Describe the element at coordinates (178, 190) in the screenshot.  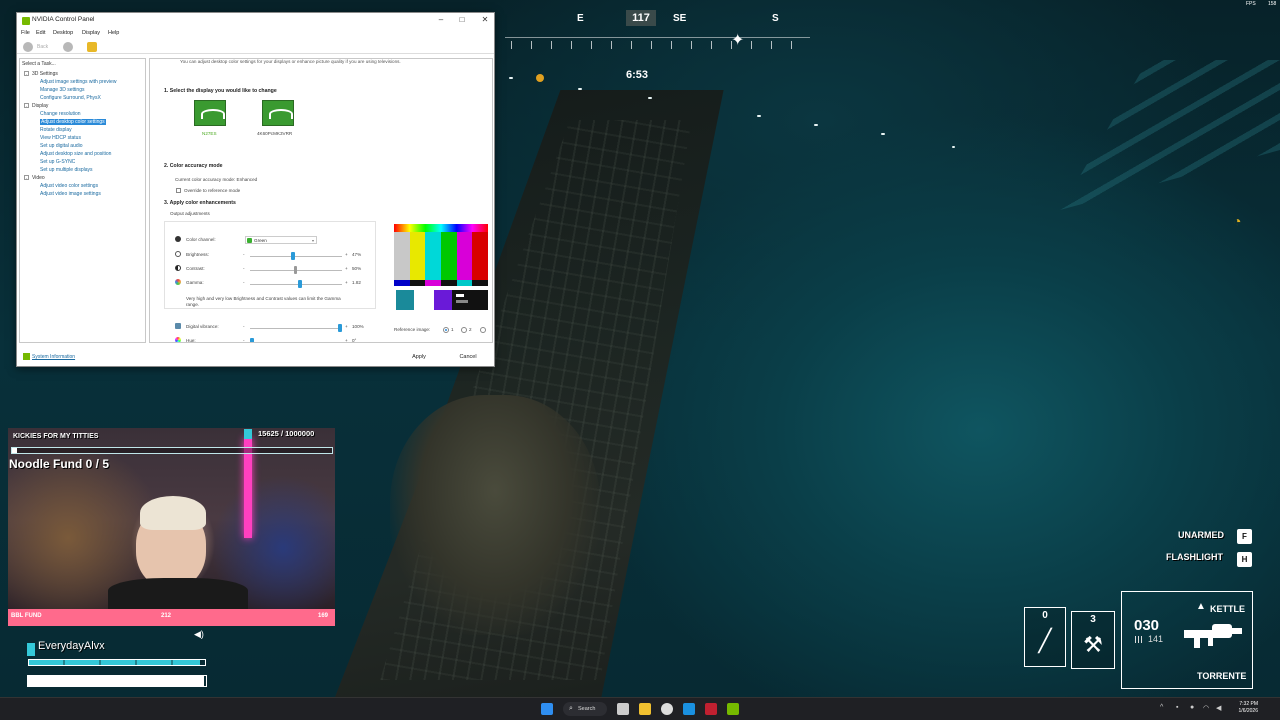
I see `override-checkbox` at that location.